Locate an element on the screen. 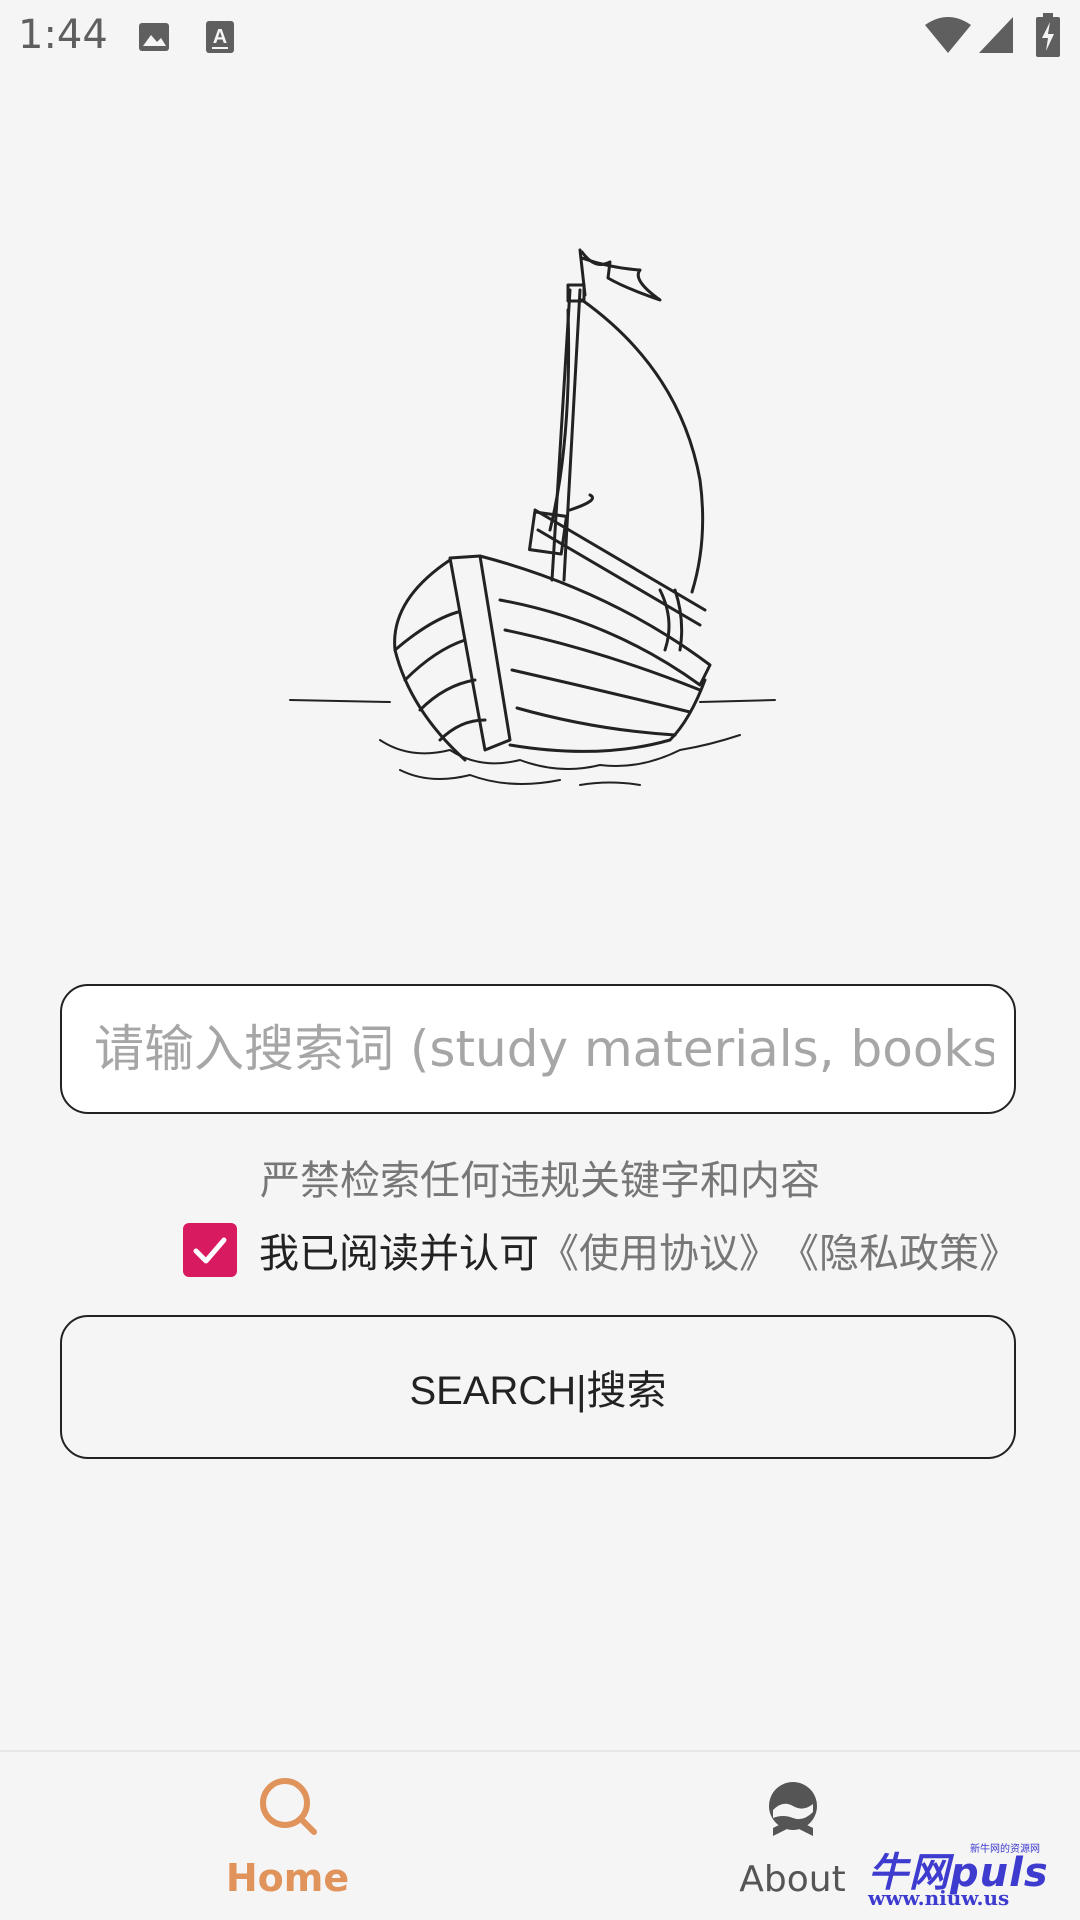 The image size is (1080, 1920). agreement-checkbox is located at coordinates (210, 1250).